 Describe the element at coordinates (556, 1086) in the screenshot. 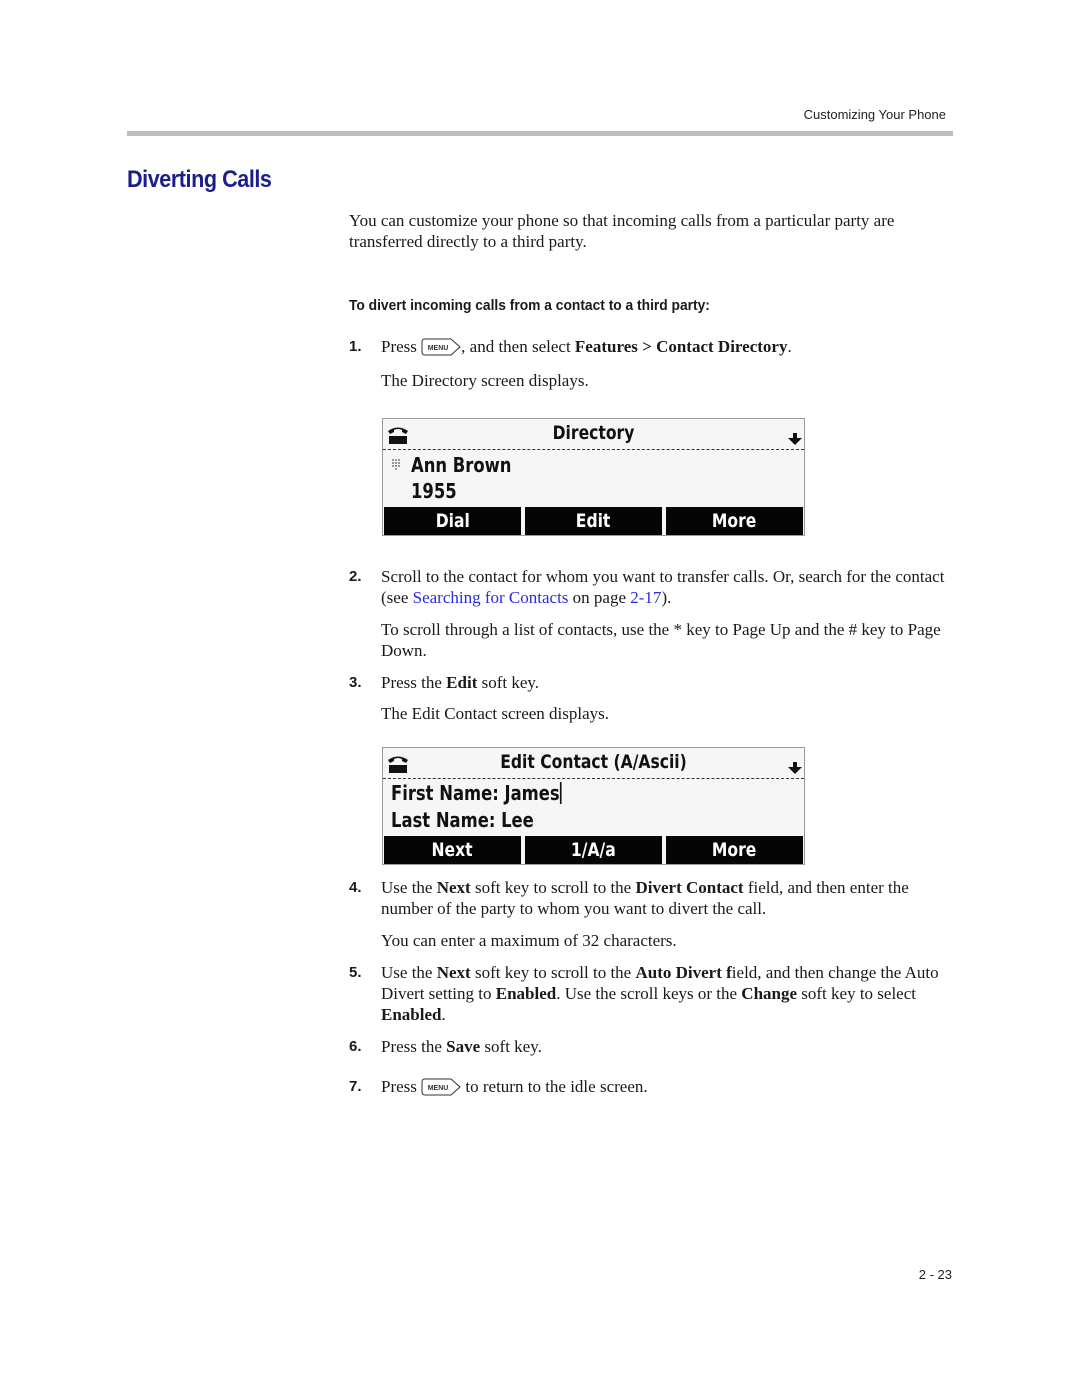

I see `step-text: to return to the idle screen.` at that location.